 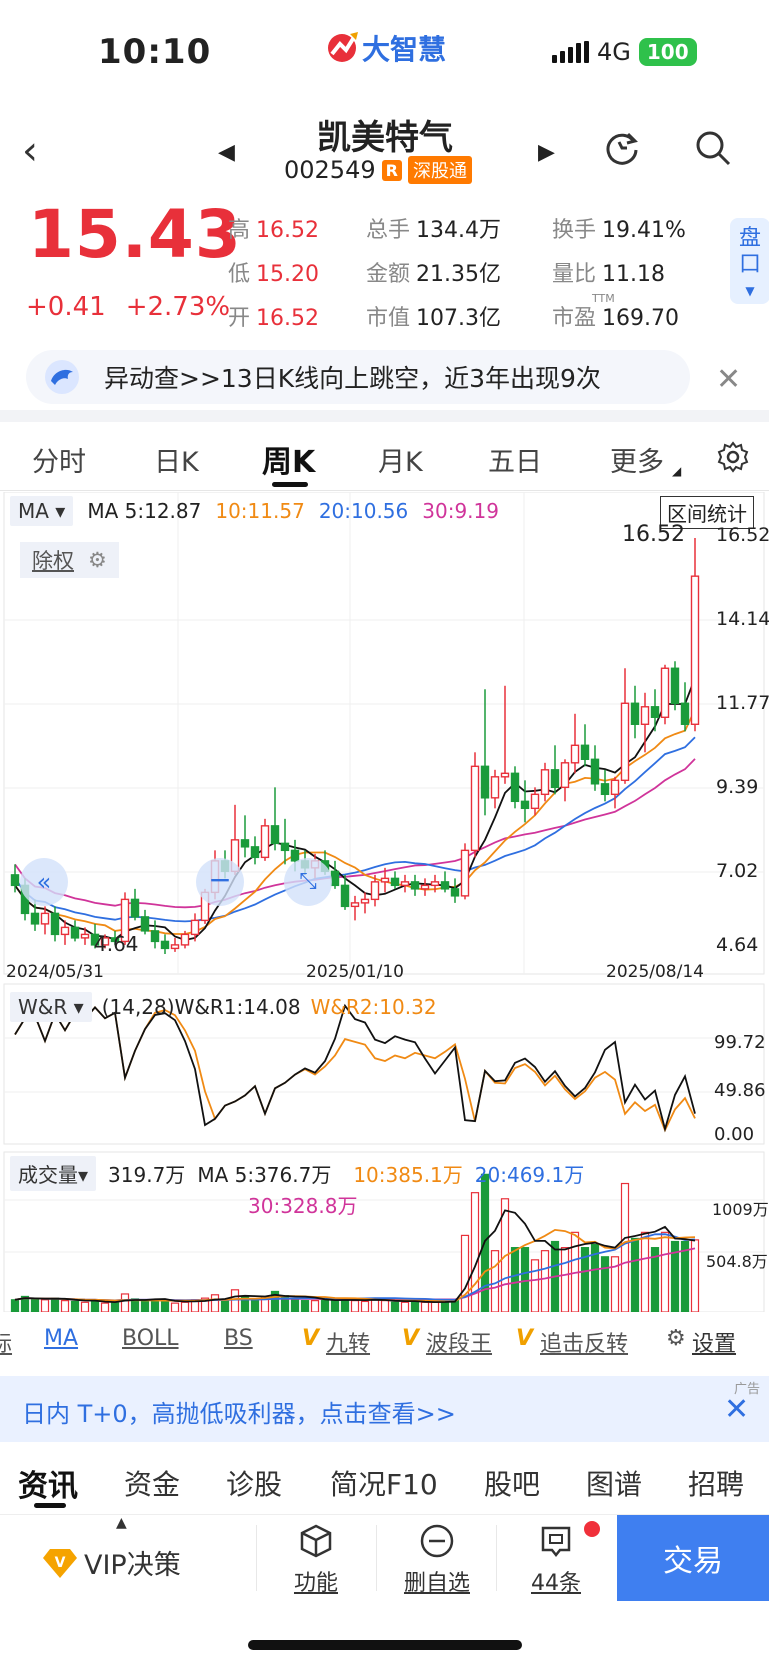 I want to click on next-stock-icon: ▶, so click(x=546, y=152).